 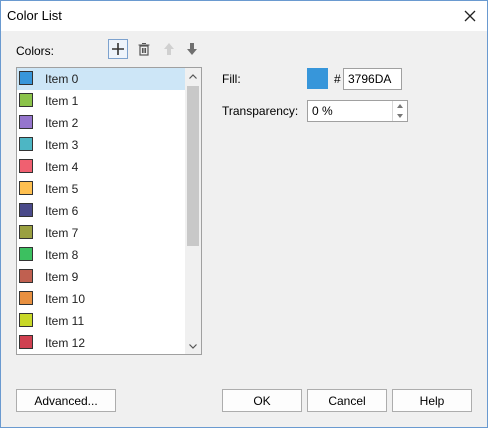 I want to click on fill-color-swatch, so click(x=317, y=78).